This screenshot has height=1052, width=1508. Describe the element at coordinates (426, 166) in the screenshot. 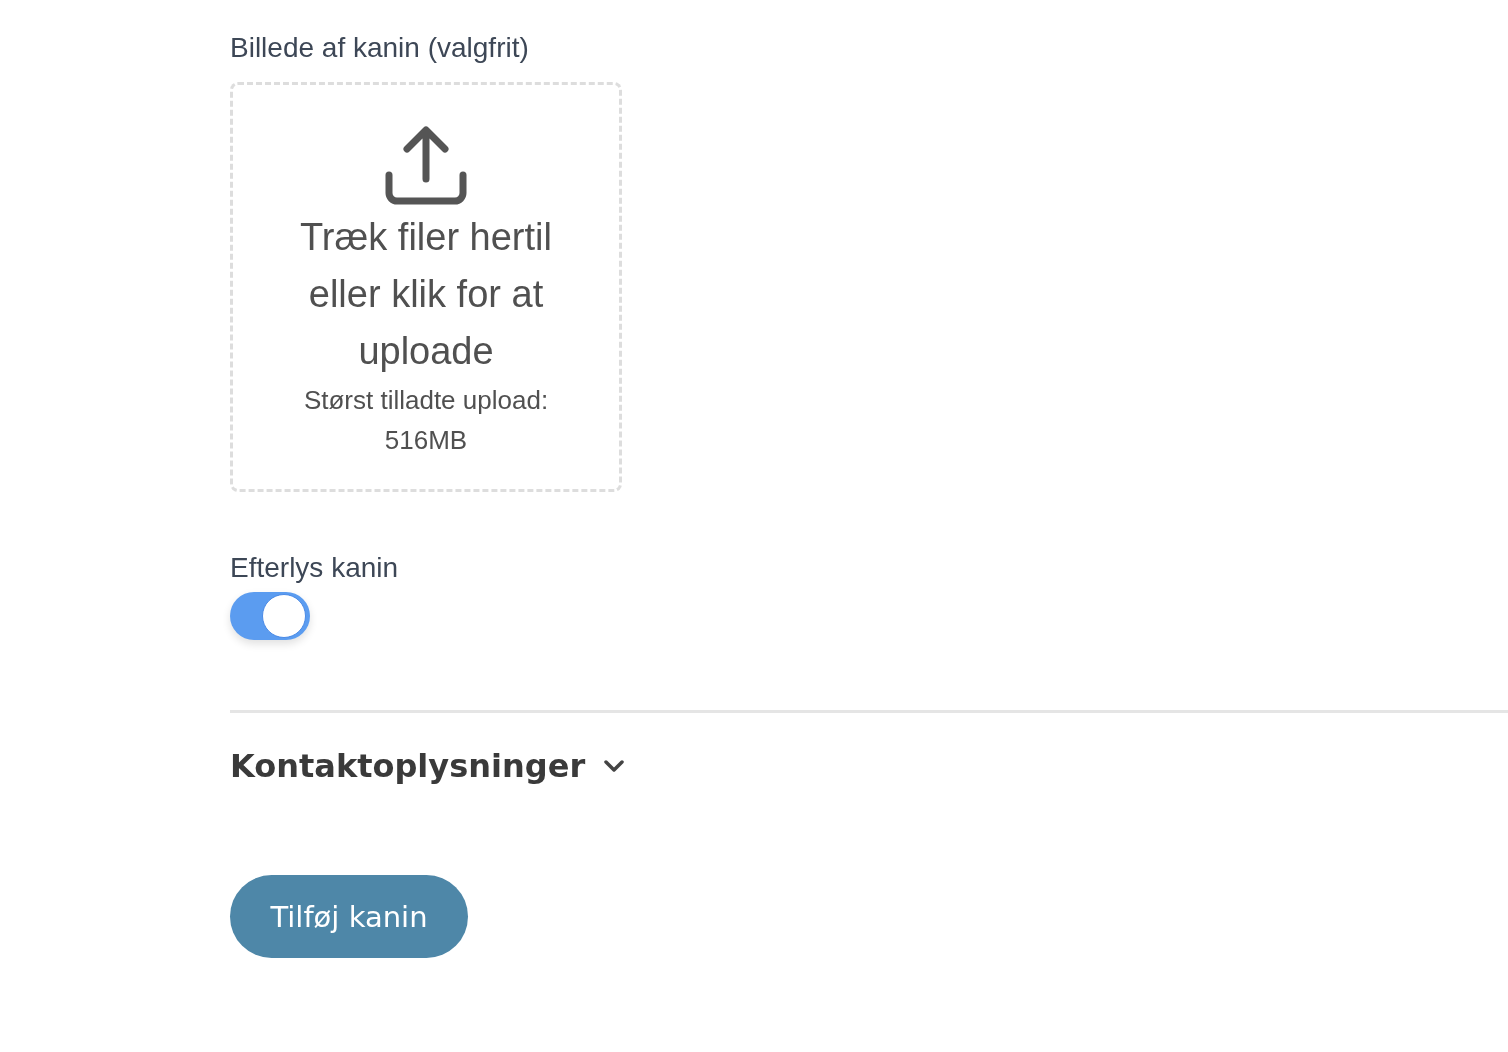

I see `upload-icon` at that location.